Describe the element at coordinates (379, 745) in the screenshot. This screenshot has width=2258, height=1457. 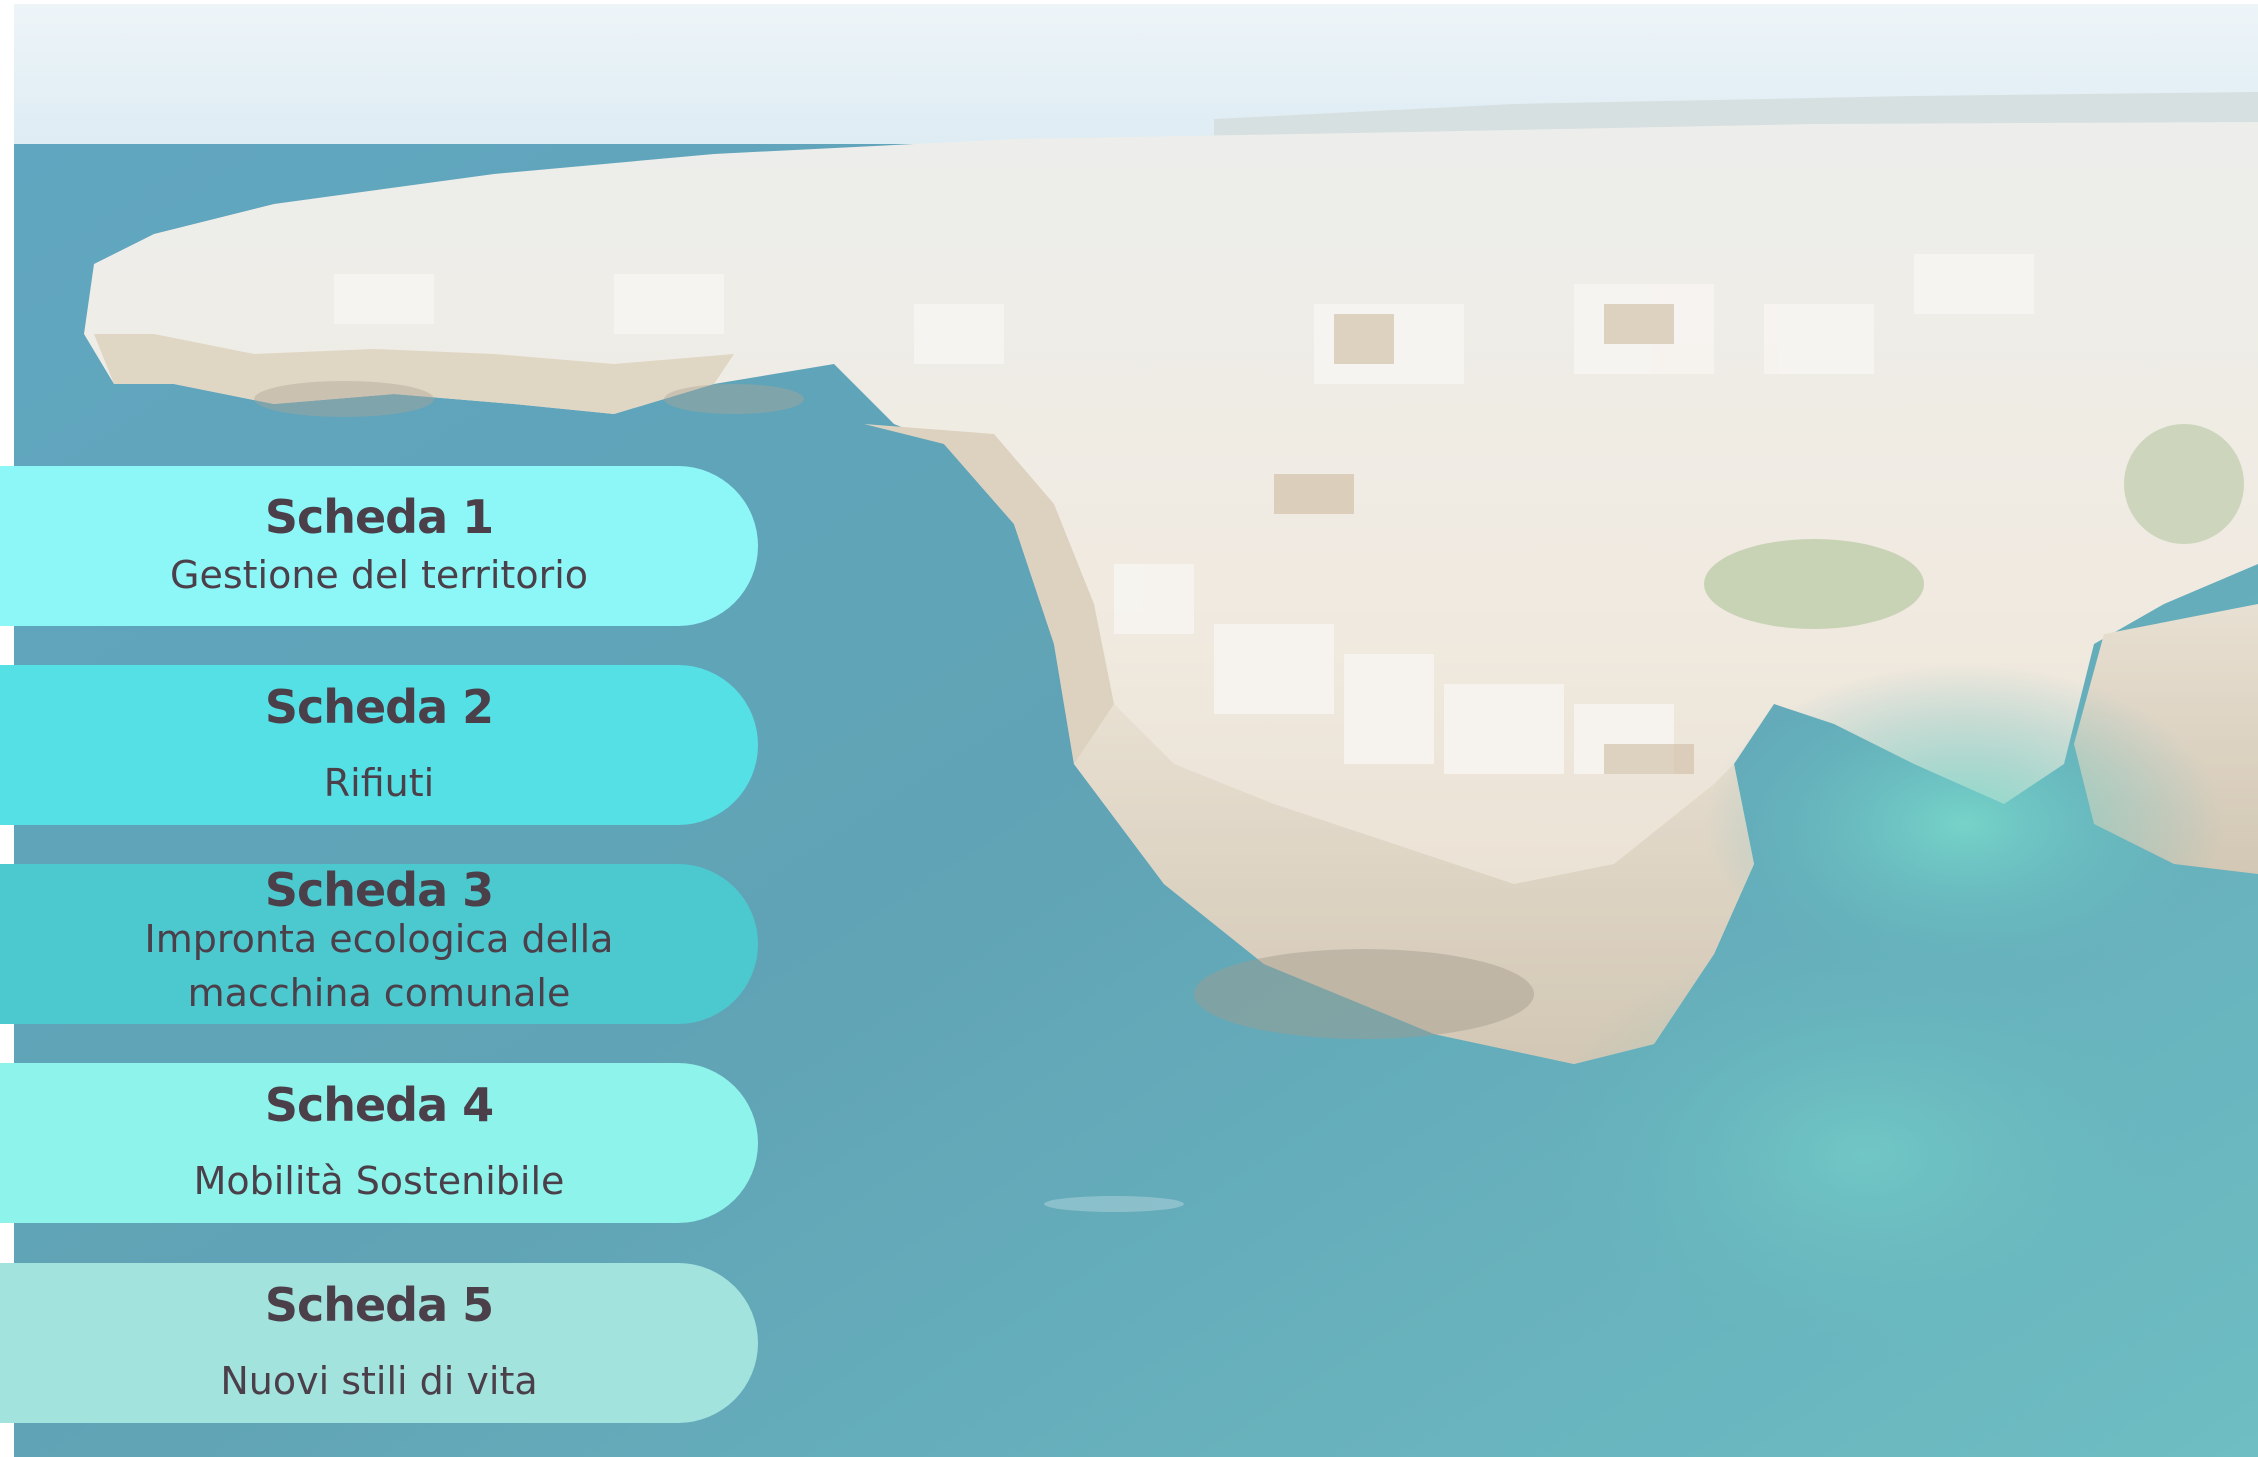
I see `card-scheda-2: Scheda 2 Rifiuti` at that location.